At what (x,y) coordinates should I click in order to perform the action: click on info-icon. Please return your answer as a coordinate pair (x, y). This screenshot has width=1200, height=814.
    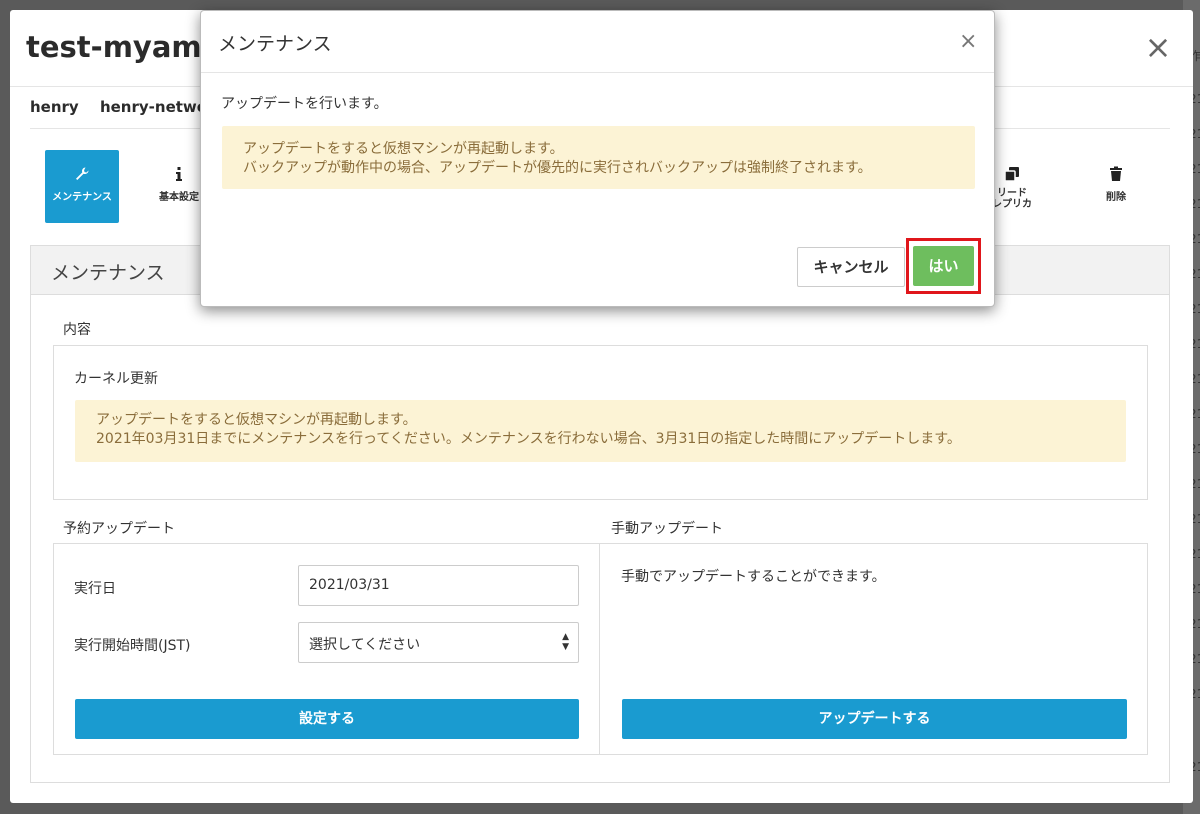
    Looking at the image, I should click on (179, 174).